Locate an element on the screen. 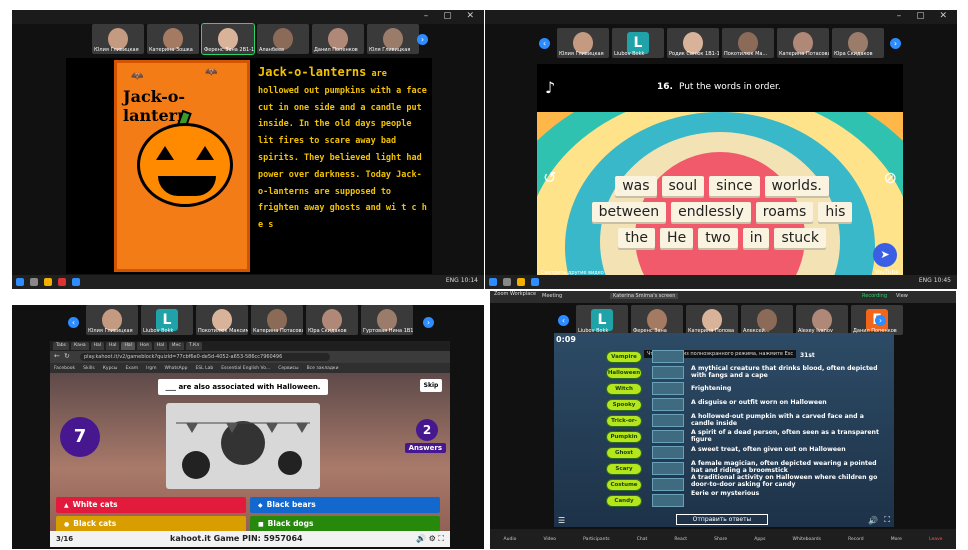 This screenshot has width=968, height=550. view-menu: View is located at coordinates (902, 296).